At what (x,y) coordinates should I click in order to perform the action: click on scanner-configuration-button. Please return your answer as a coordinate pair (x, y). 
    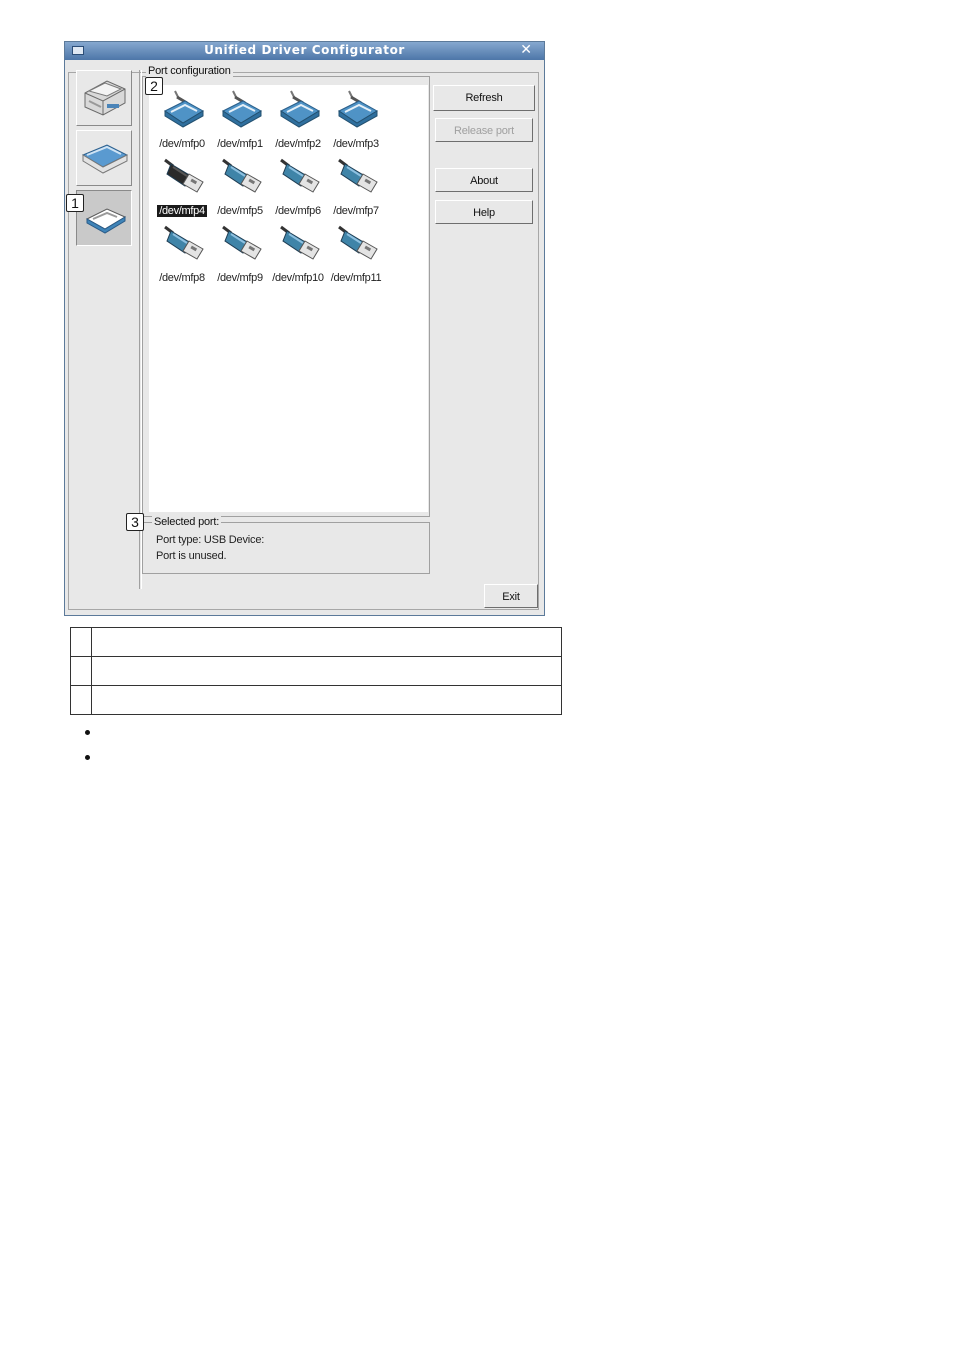
    Looking at the image, I should click on (104, 158).